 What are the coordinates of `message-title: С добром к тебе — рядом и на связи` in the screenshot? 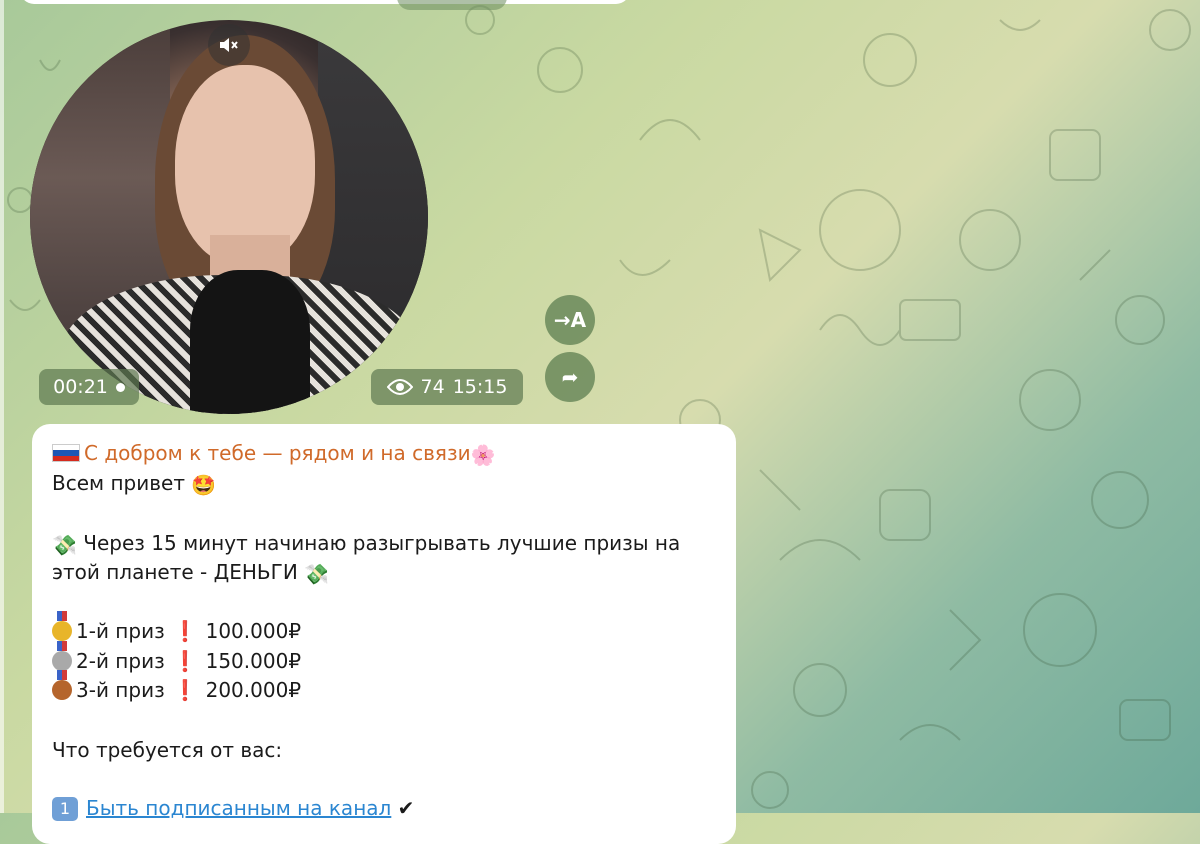 It's located at (277, 453).